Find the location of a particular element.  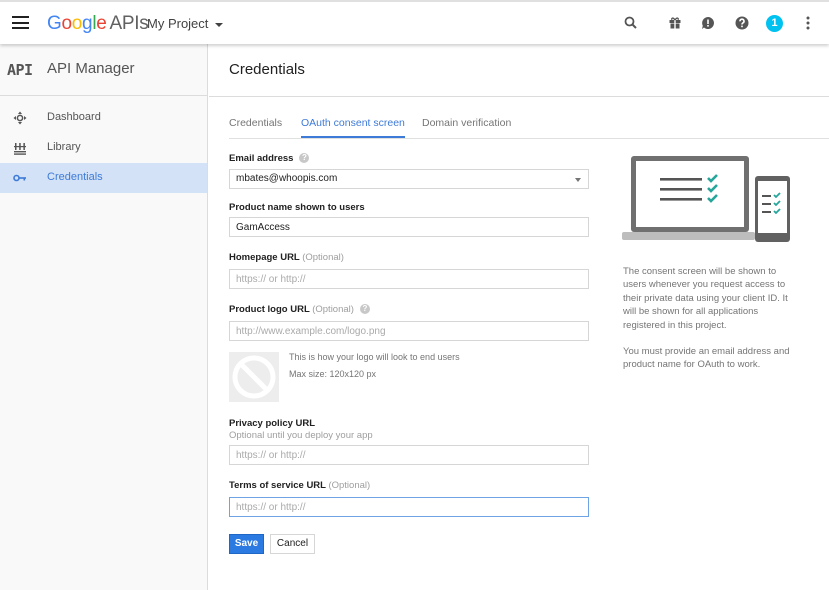

sidebar-item-label: Dashboard is located at coordinates (74, 117).